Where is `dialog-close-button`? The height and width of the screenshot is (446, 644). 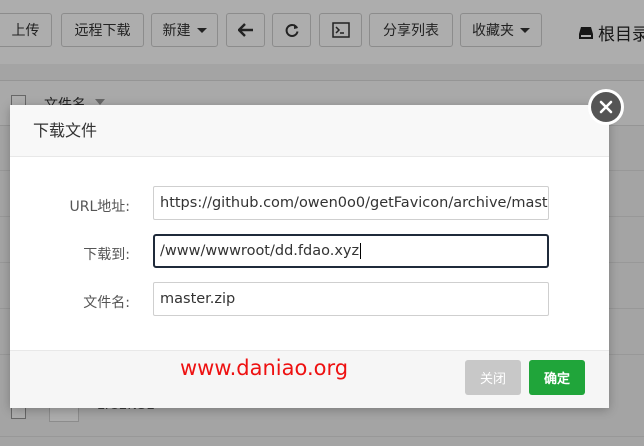 dialog-close-button is located at coordinates (606, 107).